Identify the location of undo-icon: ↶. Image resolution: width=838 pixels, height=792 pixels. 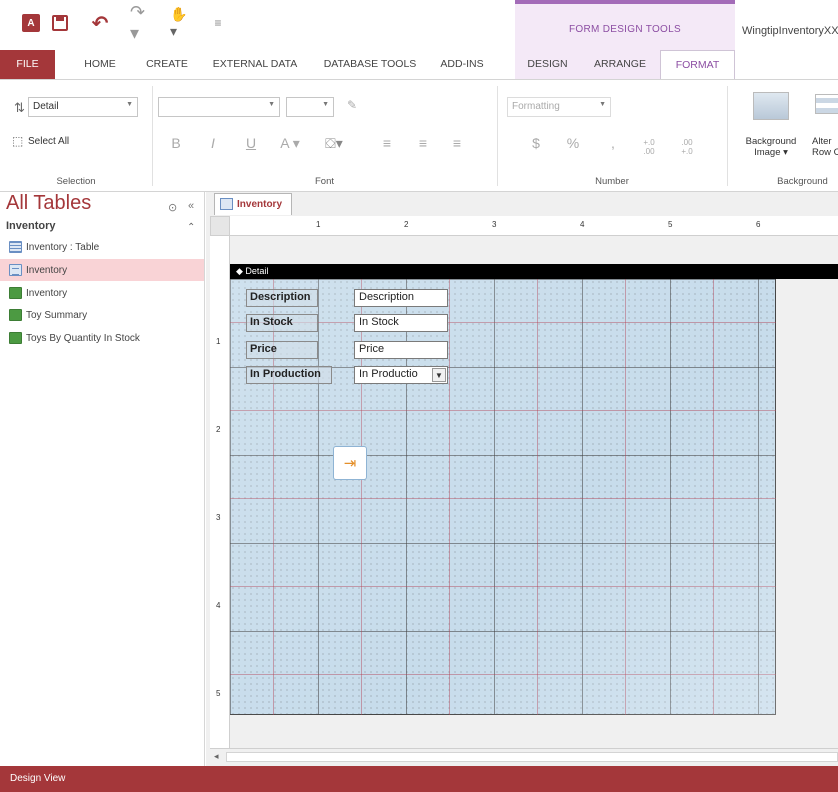
(100, 23).